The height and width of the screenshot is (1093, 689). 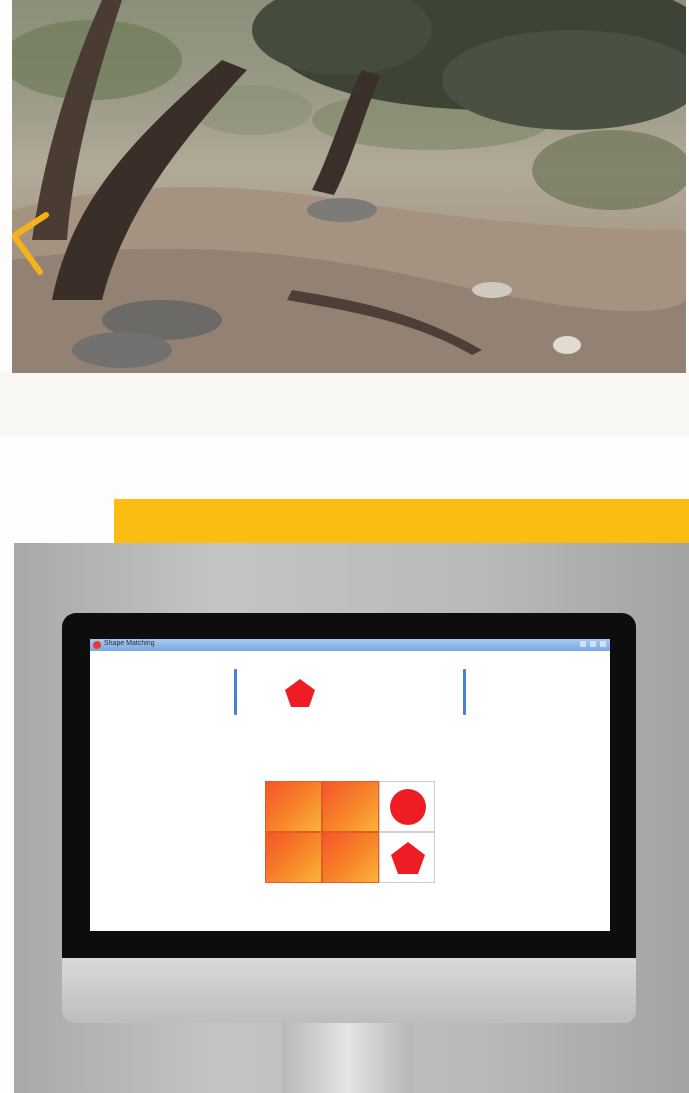 I want to click on window-titlebar: Shape Matching, so click(x=350, y=645).